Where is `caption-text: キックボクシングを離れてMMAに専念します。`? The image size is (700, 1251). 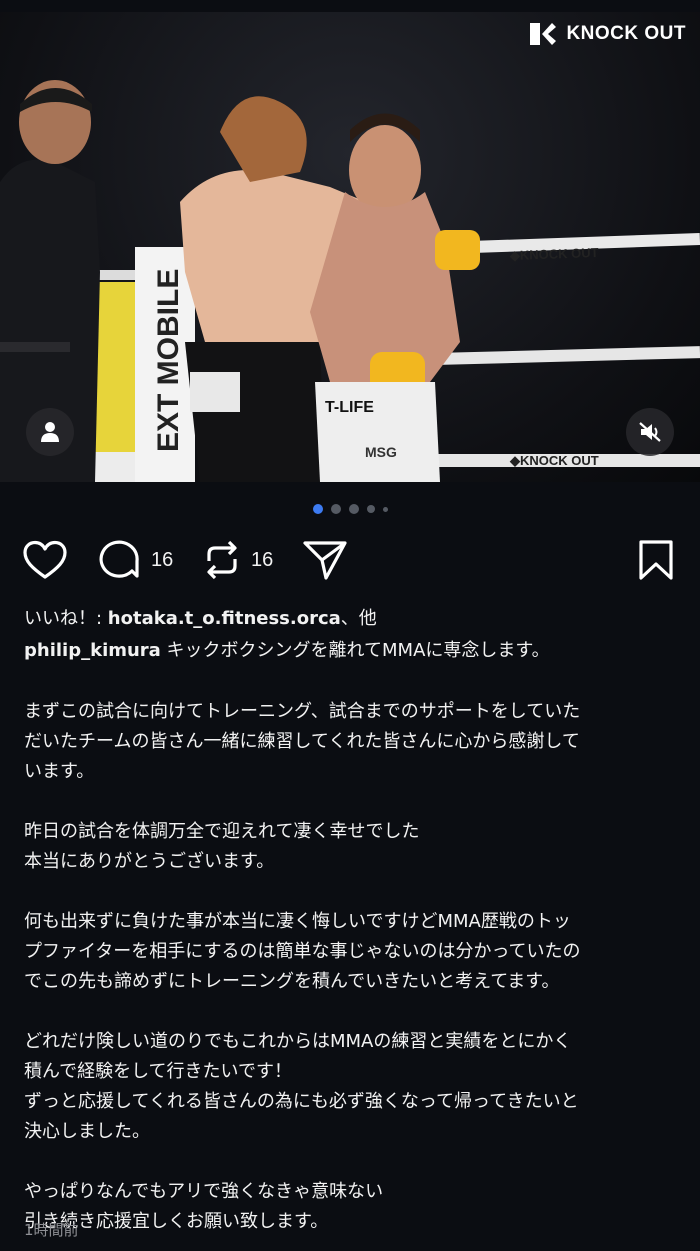
caption-text: キックボクシングを離れてMMAに専念します。 is located at coordinates (355, 650).